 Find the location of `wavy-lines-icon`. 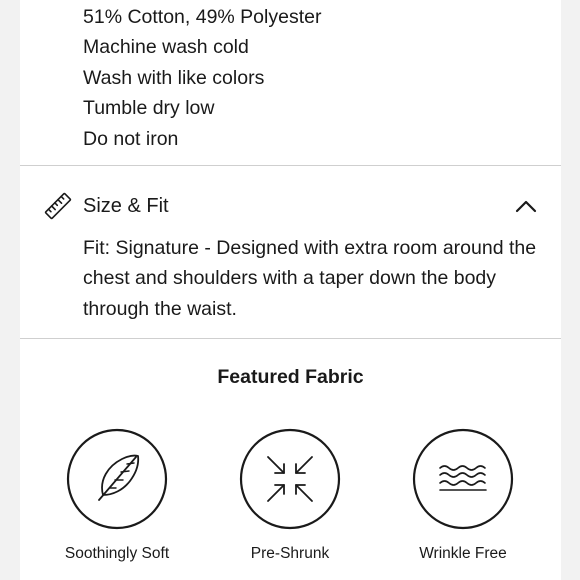

wavy-lines-icon is located at coordinates (463, 479).